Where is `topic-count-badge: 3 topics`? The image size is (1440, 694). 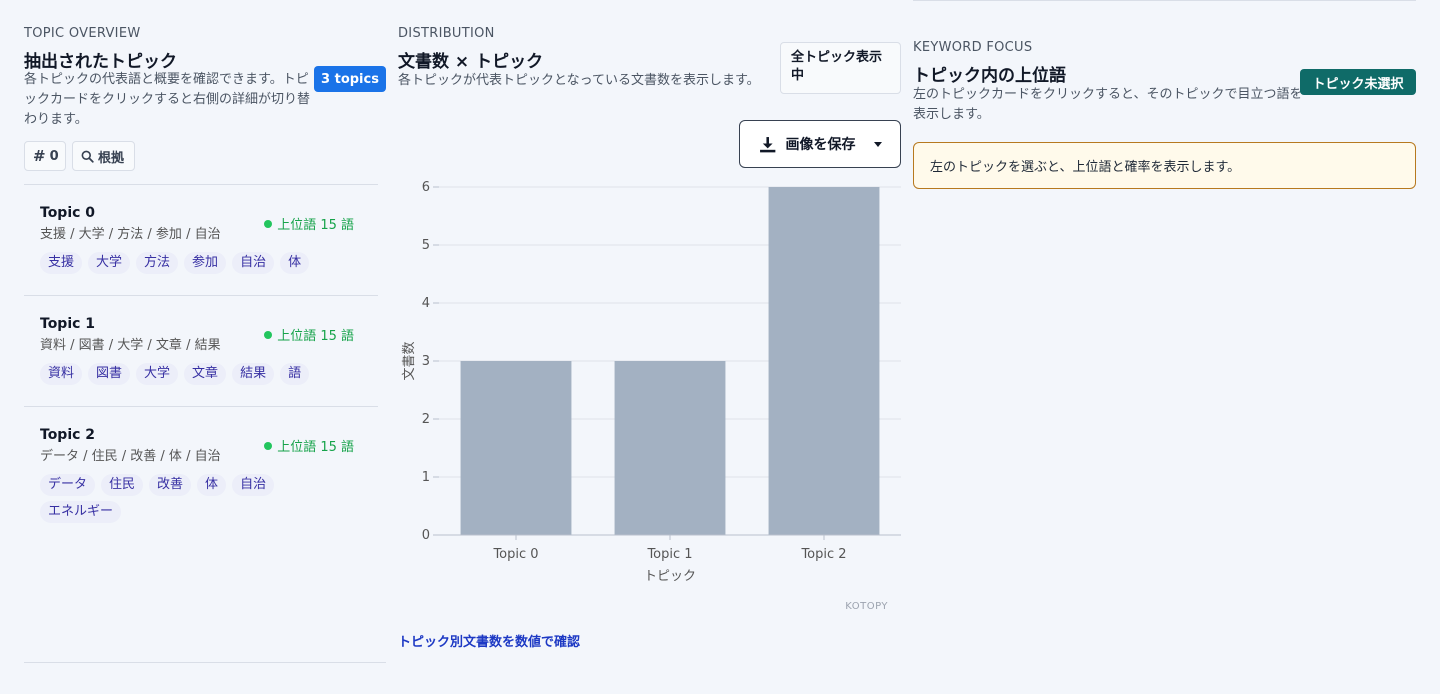
topic-count-badge: 3 topics is located at coordinates (350, 79).